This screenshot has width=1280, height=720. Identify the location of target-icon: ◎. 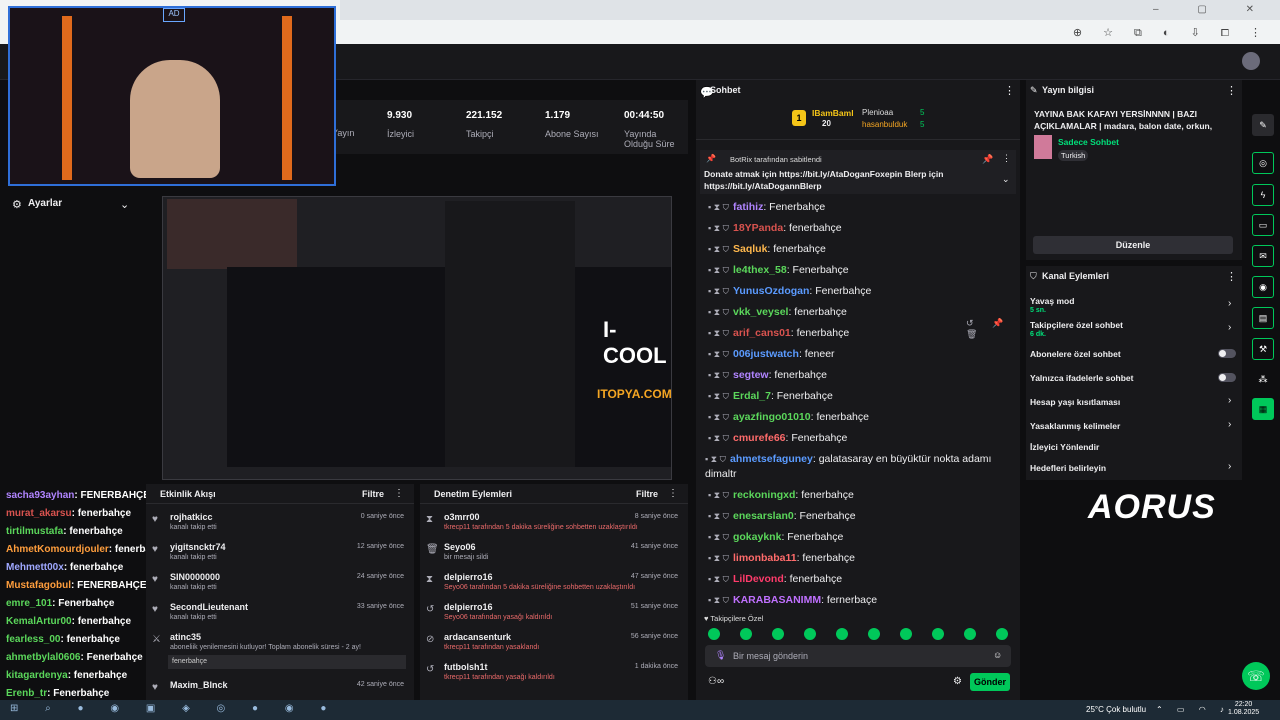
(1263, 163).